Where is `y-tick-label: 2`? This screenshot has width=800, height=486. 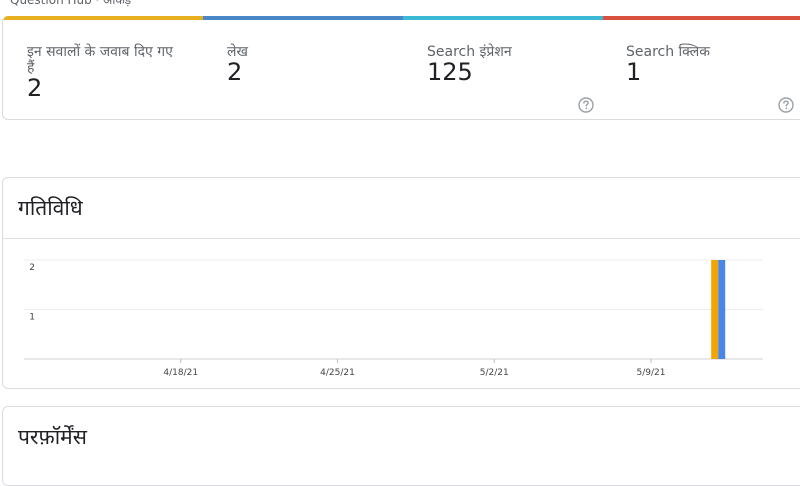 y-tick-label: 2 is located at coordinates (32, 268).